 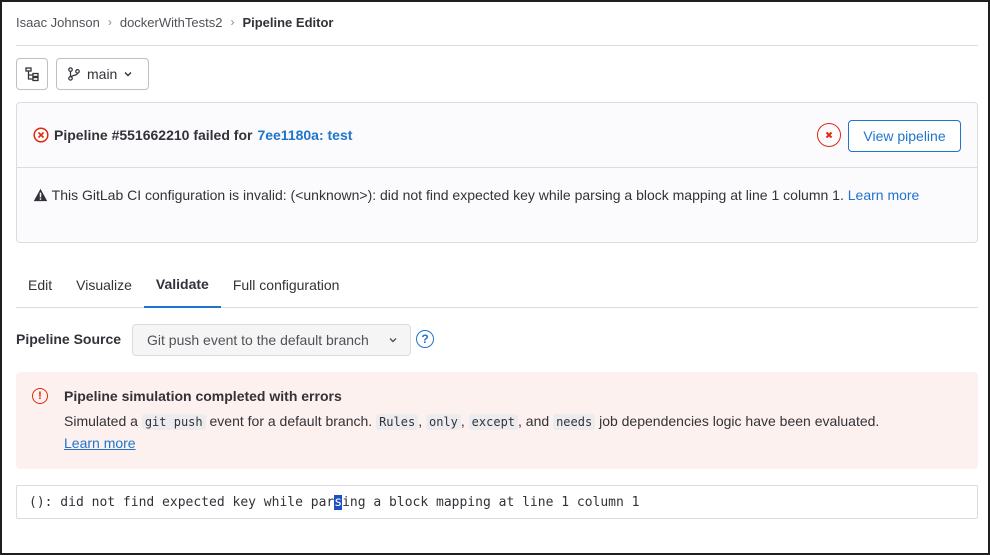 I want to click on code-needs: needs, so click(x=574, y=422).